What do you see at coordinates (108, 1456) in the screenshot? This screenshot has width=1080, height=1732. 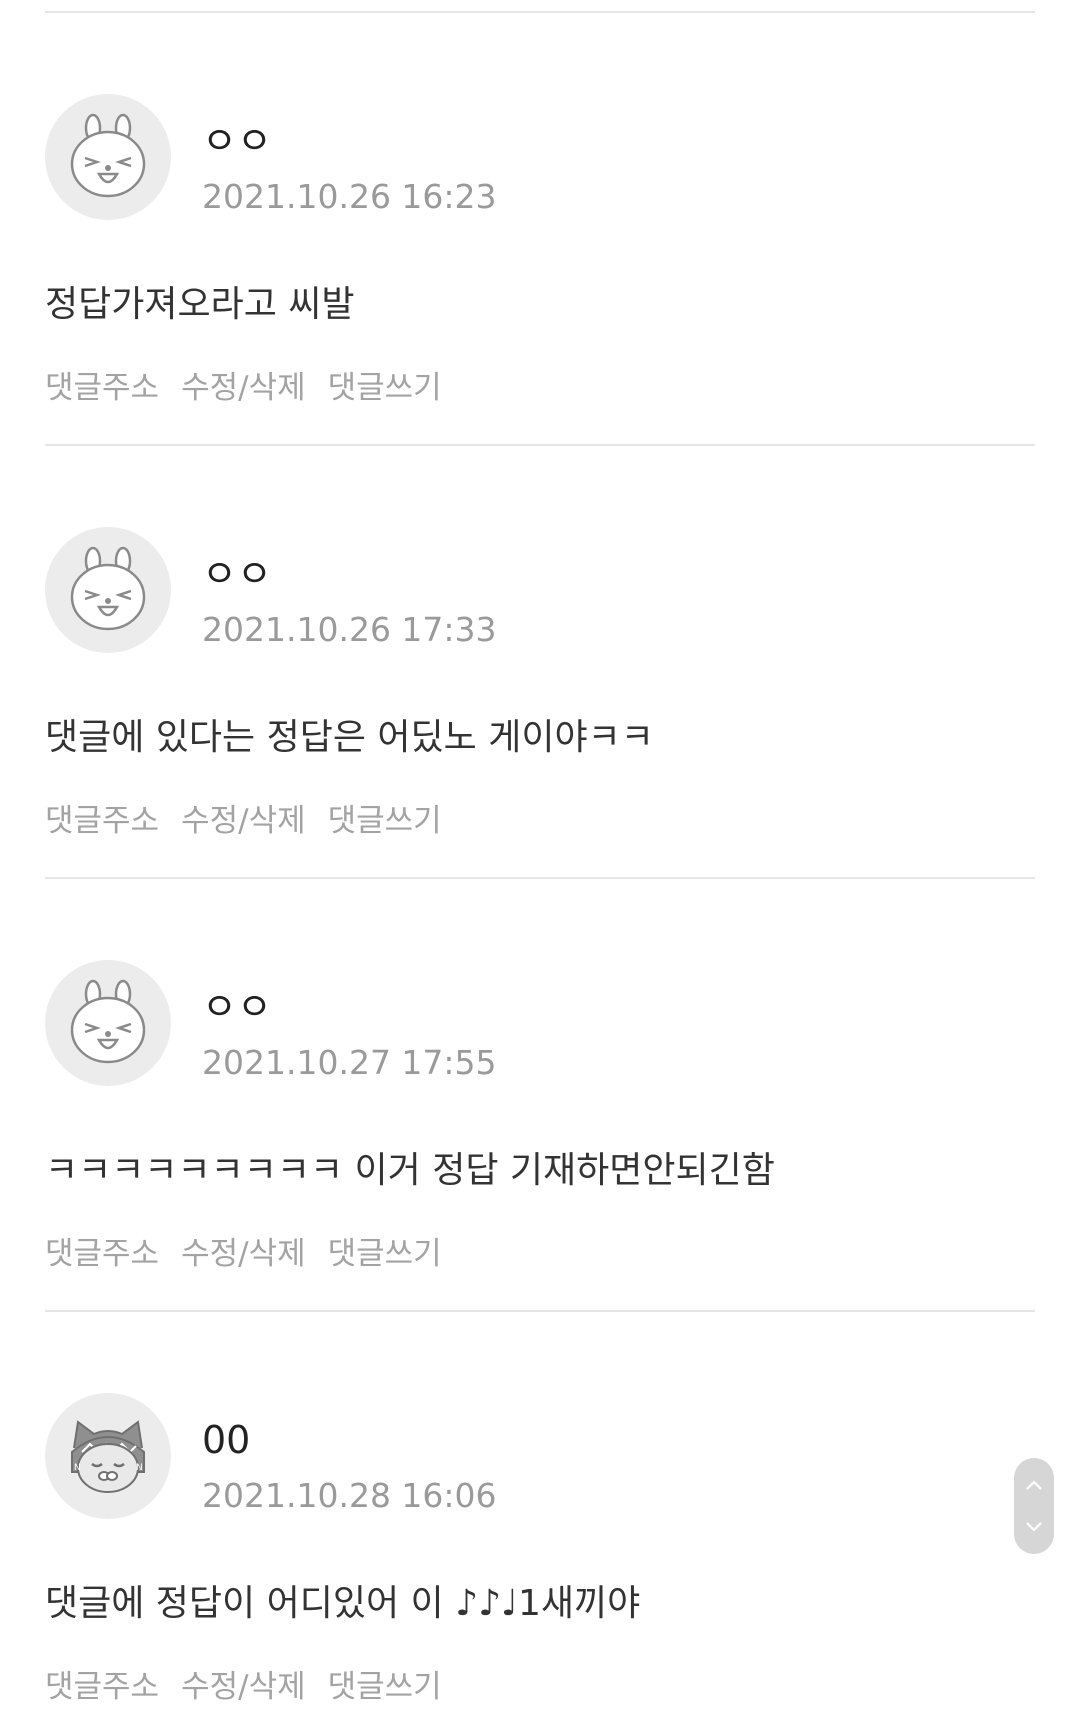 I see `cat-avatar-icon: N N` at bounding box center [108, 1456].